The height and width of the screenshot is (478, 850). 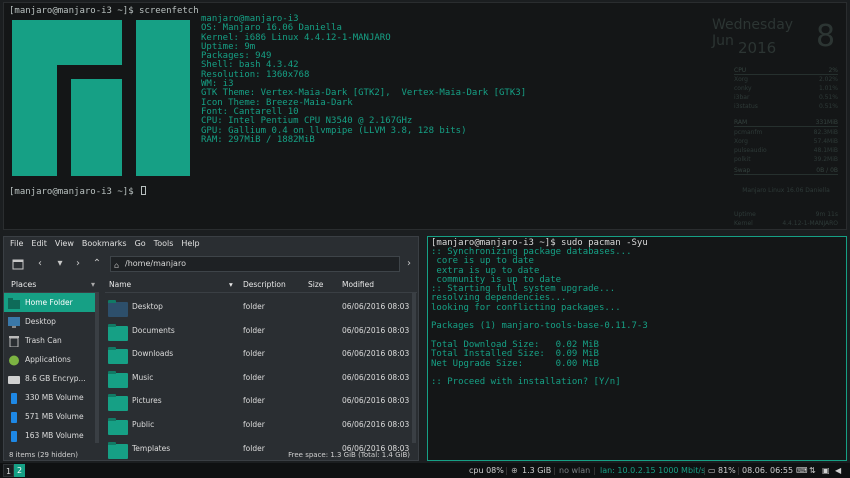 I want to click on sidebar-item-label: 571 MB Volume, so click(x=54, y=416).